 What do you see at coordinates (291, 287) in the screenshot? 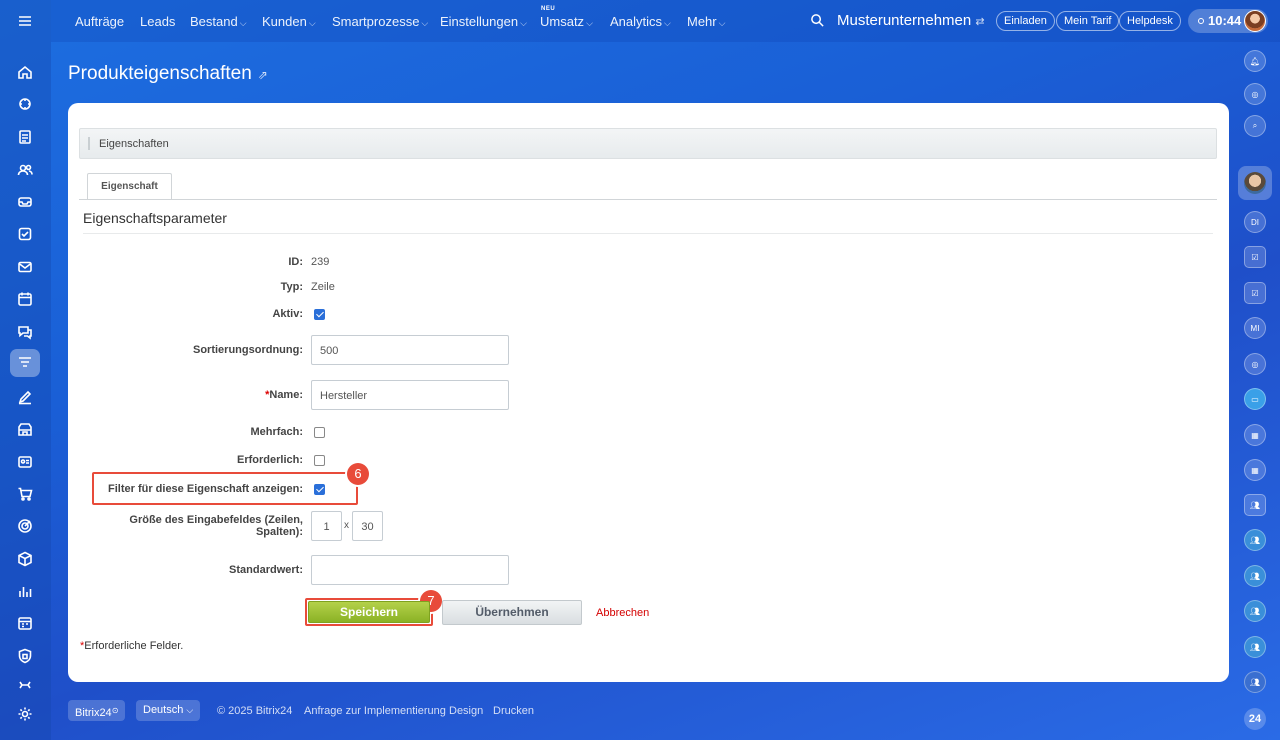
I see `type-label: Typ:` at bounding box center [291, 287].